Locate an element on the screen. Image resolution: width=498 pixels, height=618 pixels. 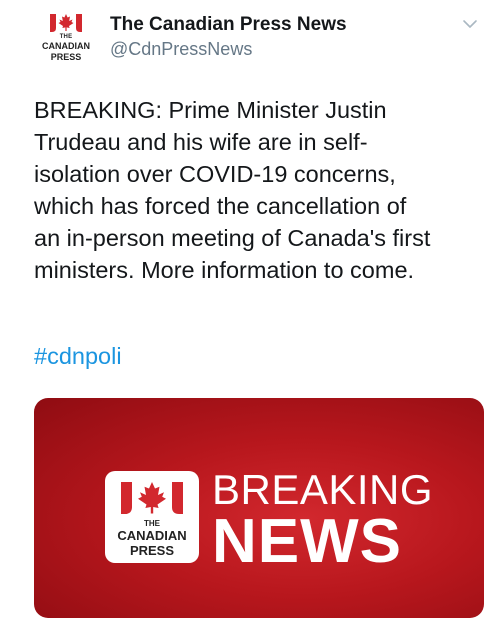
media-headline-news: NEWS is located at coordinates (307, 541).